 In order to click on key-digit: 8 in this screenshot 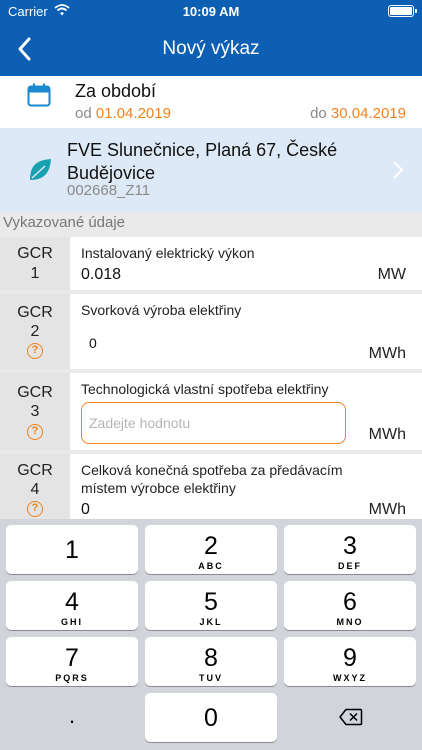, I will do `click(211, 658)`.